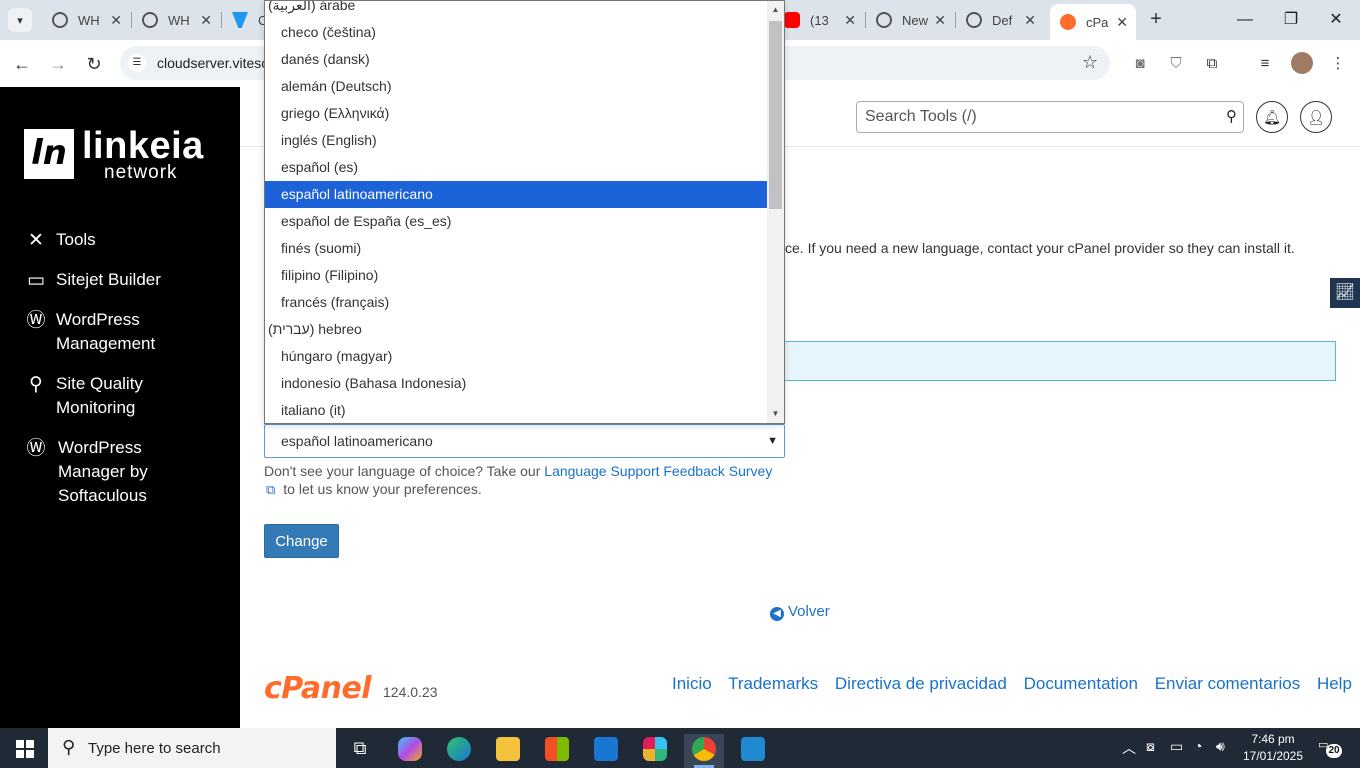 This screenshot has height=768, width=1360. Describe the element at coordinates (516, 113) in the screenshot. I see `language-option: griego (Ελληνικά)` at that location.